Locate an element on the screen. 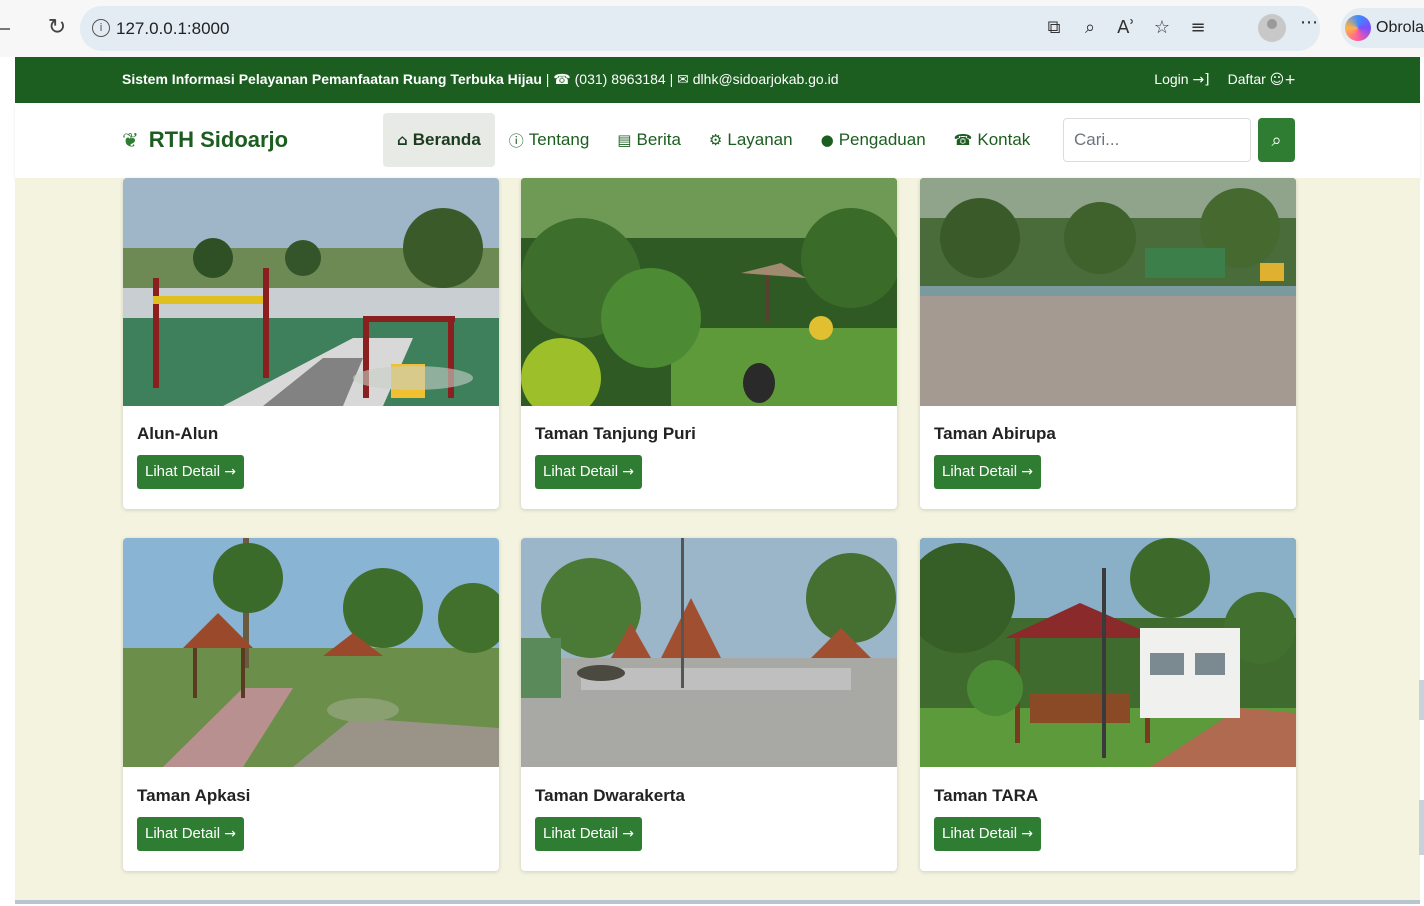 This screenshot has height=906, width=1424. gears-icon: ⚙ is located at coordinates (715, 140).